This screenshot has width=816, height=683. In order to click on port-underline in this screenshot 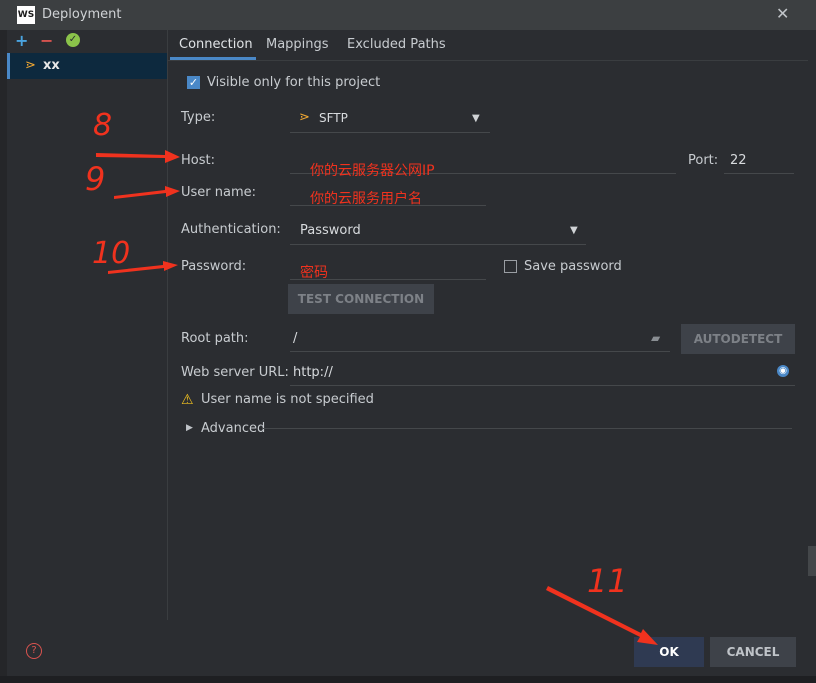, I will do `click(759, 173)`.